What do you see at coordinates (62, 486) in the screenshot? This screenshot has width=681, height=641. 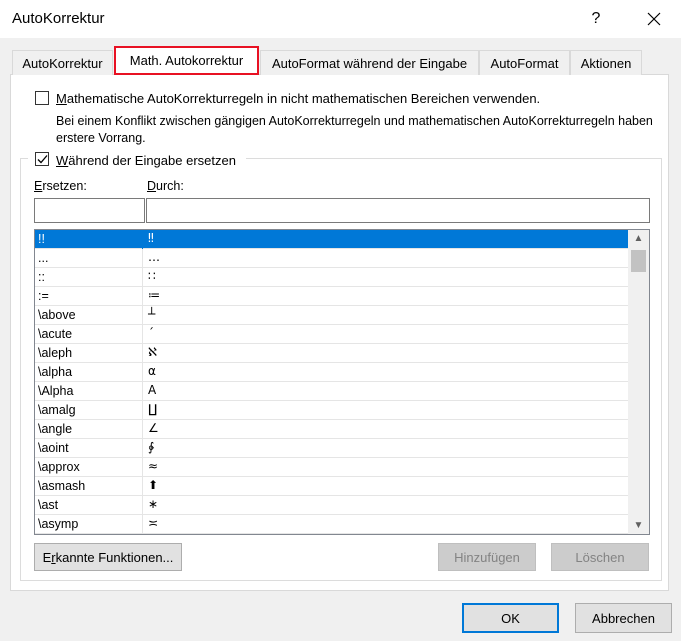 I see `entry-replace: \asmash` at bounding box center [62, 486].